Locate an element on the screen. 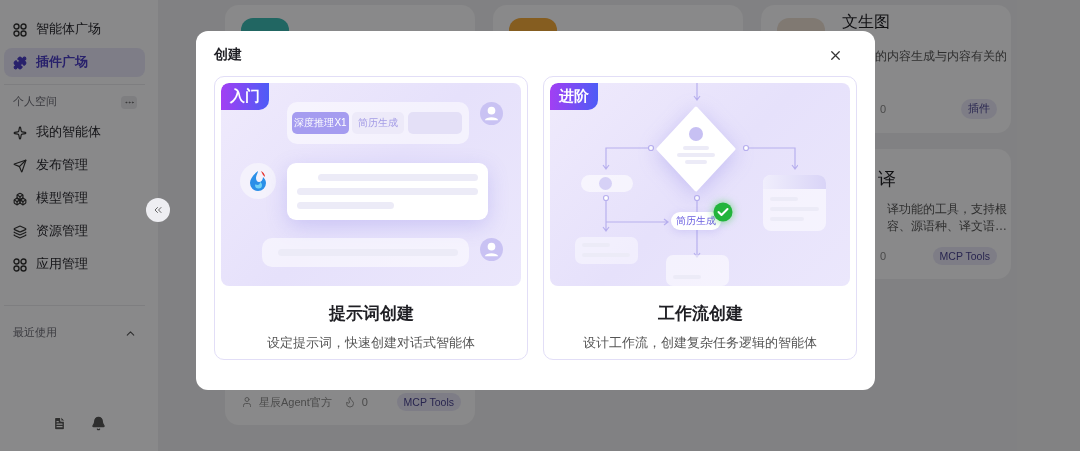 Image resolution: width=1080 pixels, height=451 pixels. flame-icon is located at coordinates (349, 402).